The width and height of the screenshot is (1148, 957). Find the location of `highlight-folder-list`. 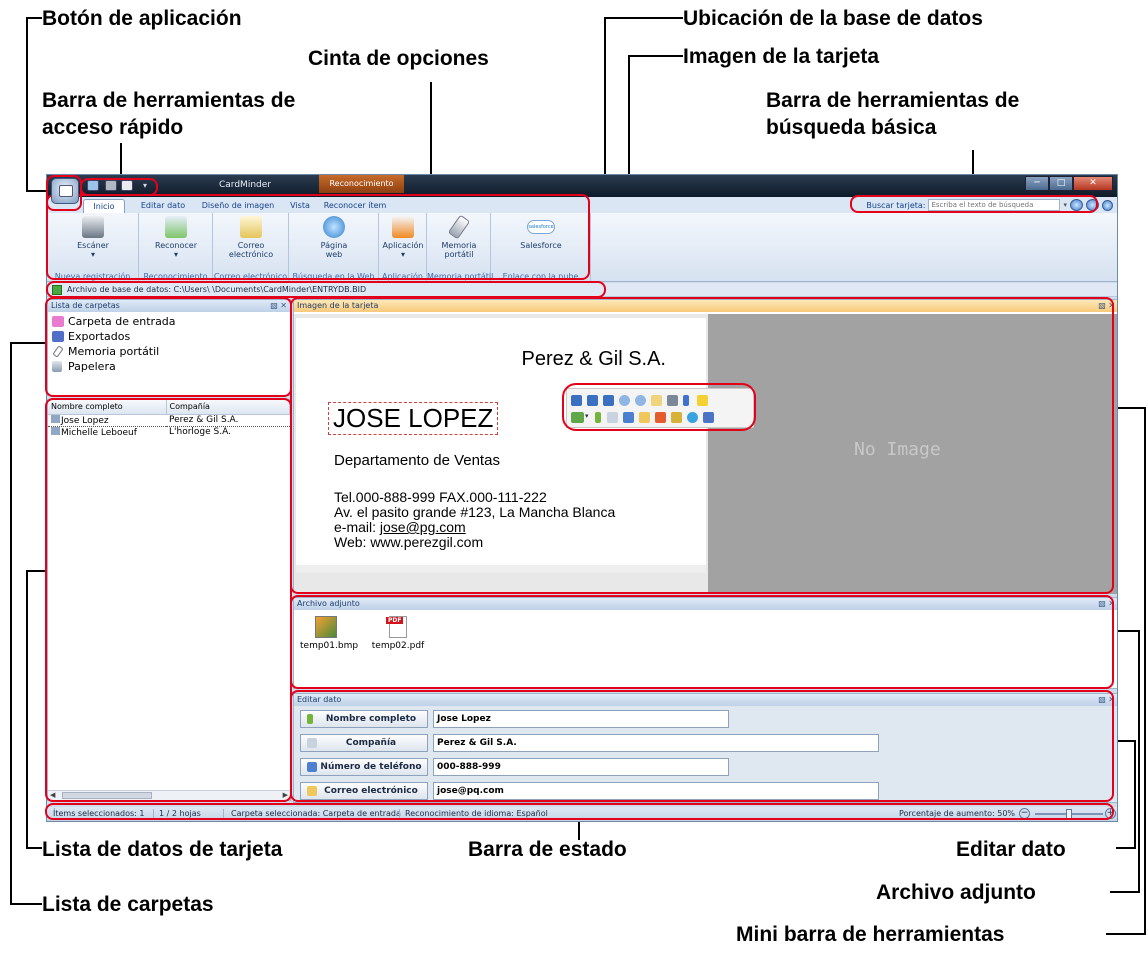

highlight-folder-list is located at coordinates (168, 347).